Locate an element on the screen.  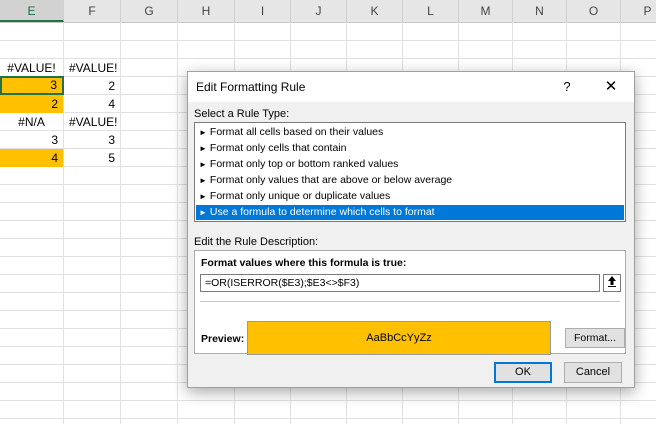
column-headers: E F G H I J K L M N O P is located at coordinates (328, 11).